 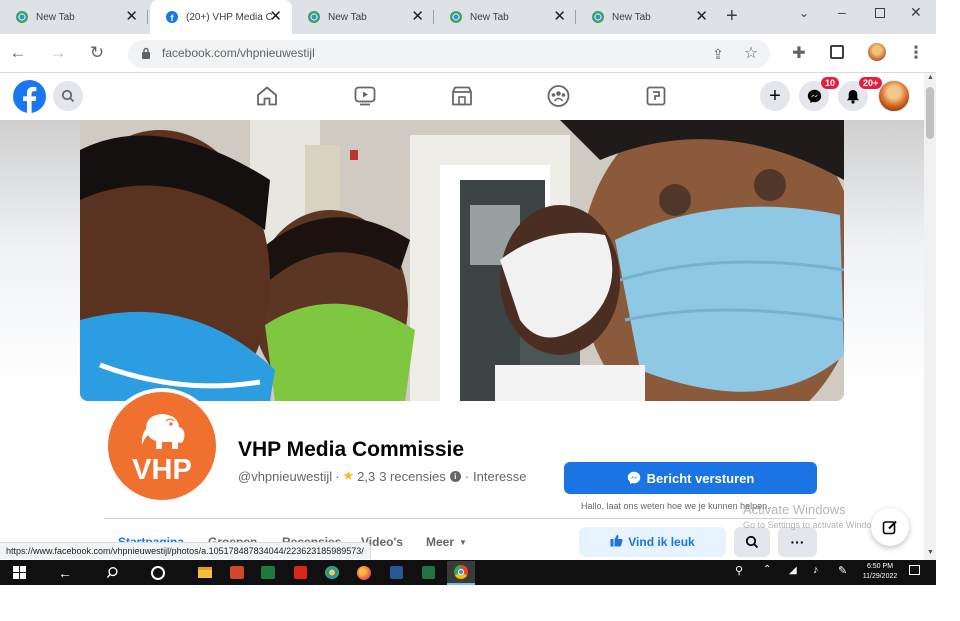 What do you see at coordinates (877, 52) in the screenshot?
I see `profile-avatar` at bounding box center [877, 52].